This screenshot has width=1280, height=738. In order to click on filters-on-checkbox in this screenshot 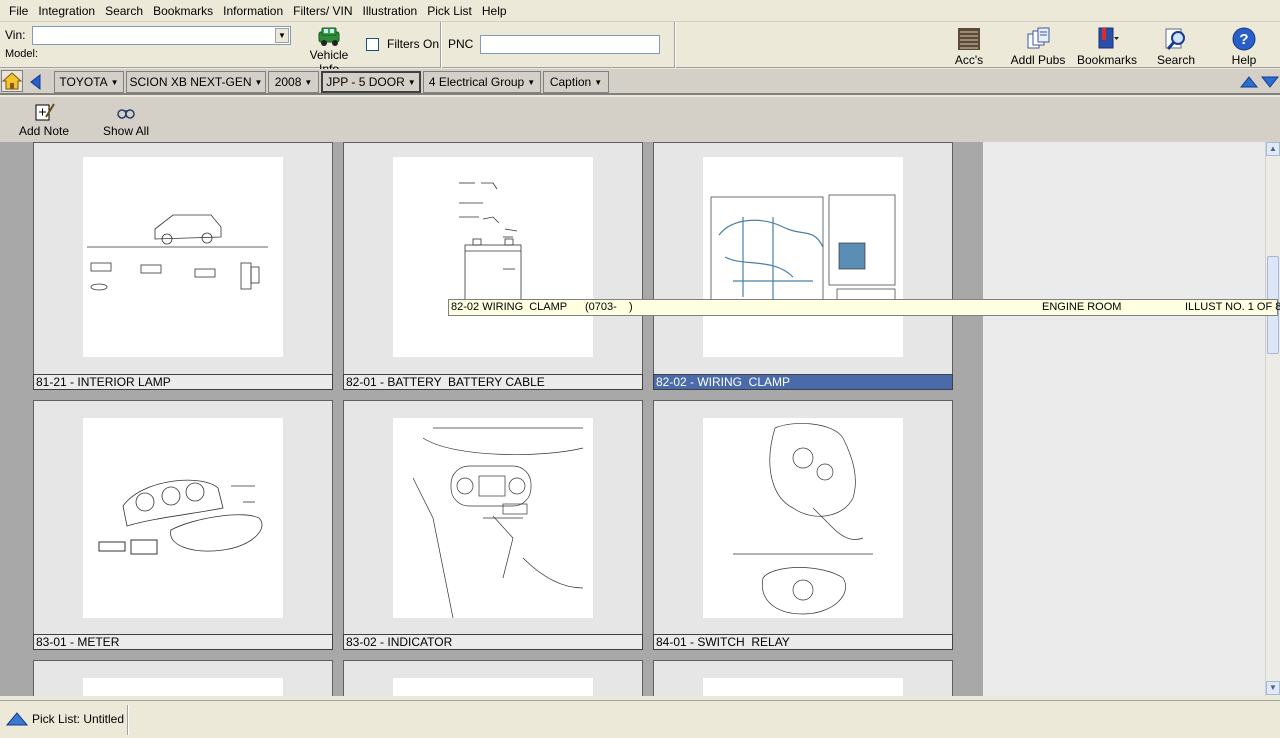, I will do `click(372, 44)`.